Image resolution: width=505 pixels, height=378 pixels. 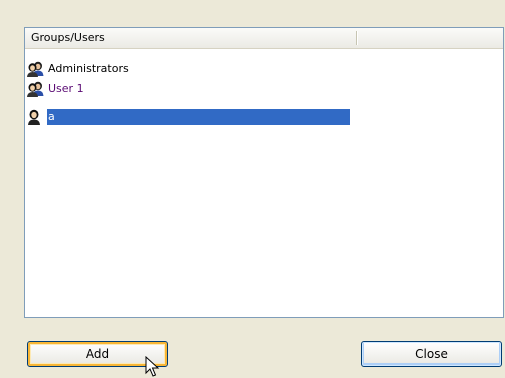 I want to click on user-icon, so click(x=34, y=117).